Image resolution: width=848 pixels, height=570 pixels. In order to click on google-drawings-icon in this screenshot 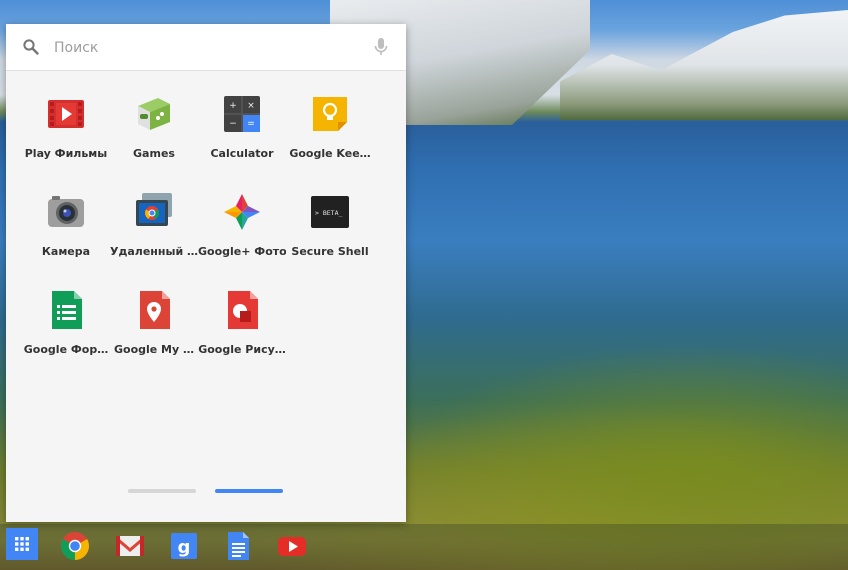, I will do `click(243, 310)`.